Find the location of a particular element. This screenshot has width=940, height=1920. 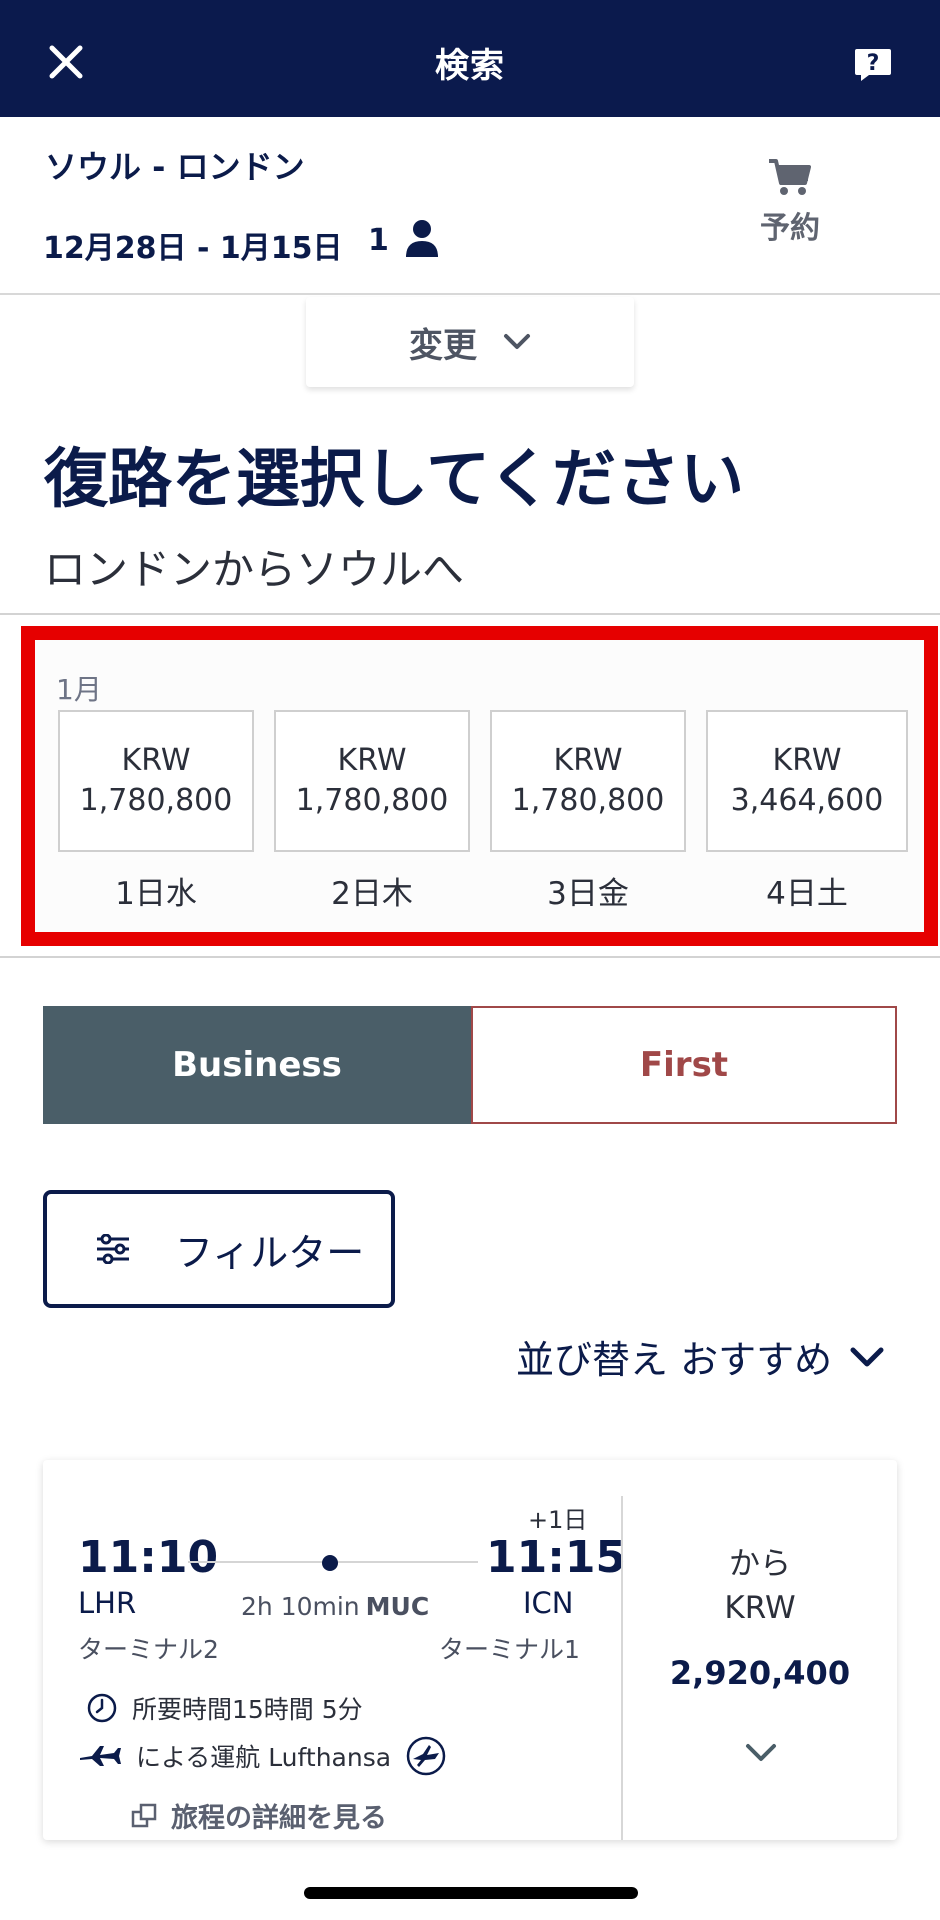

tab-business: Business is located at coordinates (257, 1065).